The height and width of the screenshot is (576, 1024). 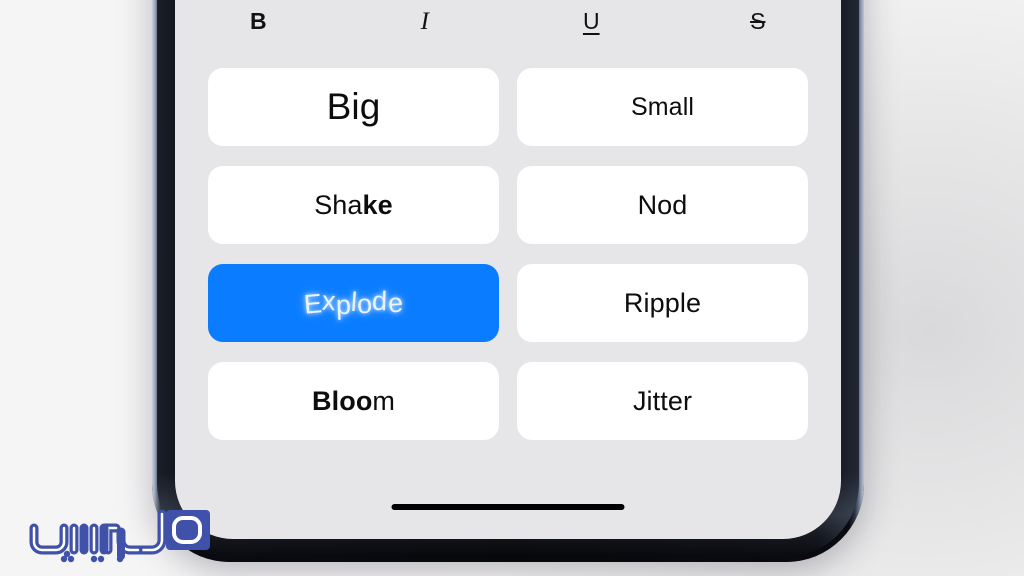 I want to click on format-toolbar: B I U S, so click(x=508, y=21).